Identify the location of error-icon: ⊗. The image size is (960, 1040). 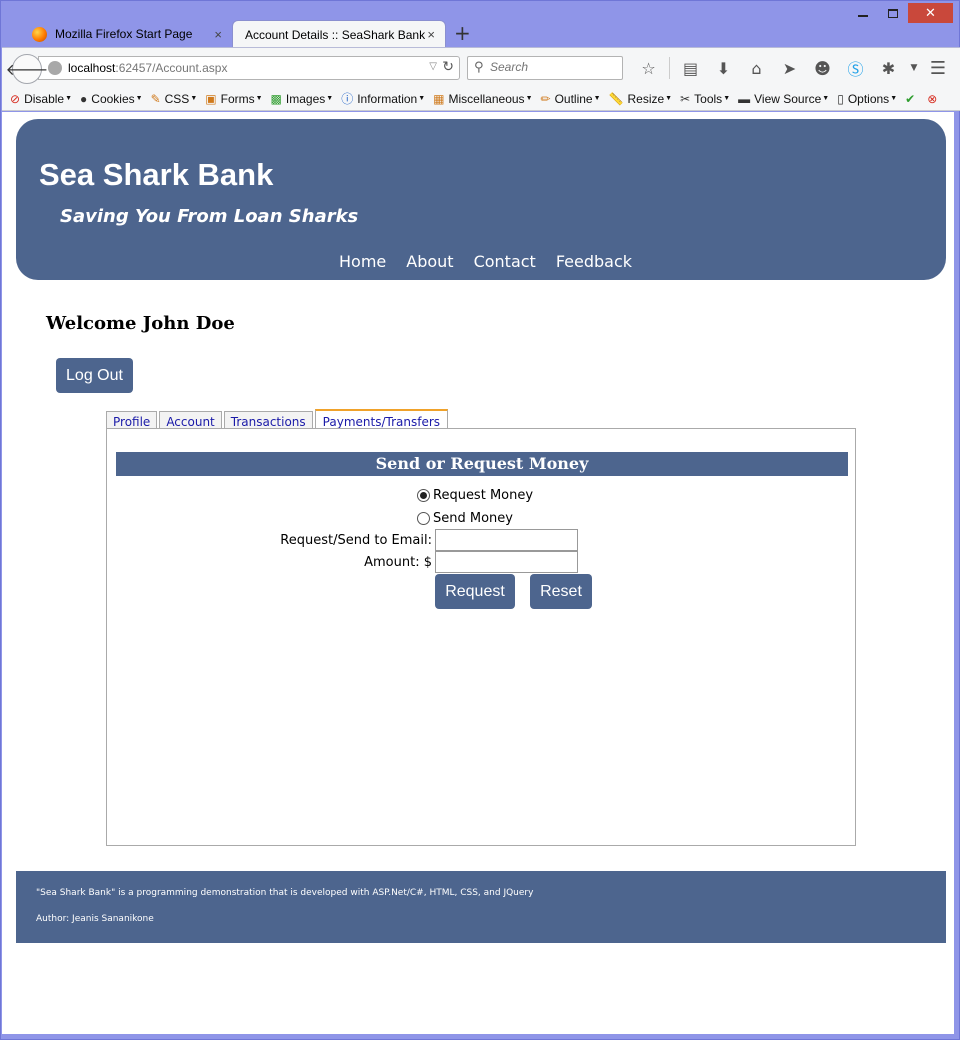
(932, 98).